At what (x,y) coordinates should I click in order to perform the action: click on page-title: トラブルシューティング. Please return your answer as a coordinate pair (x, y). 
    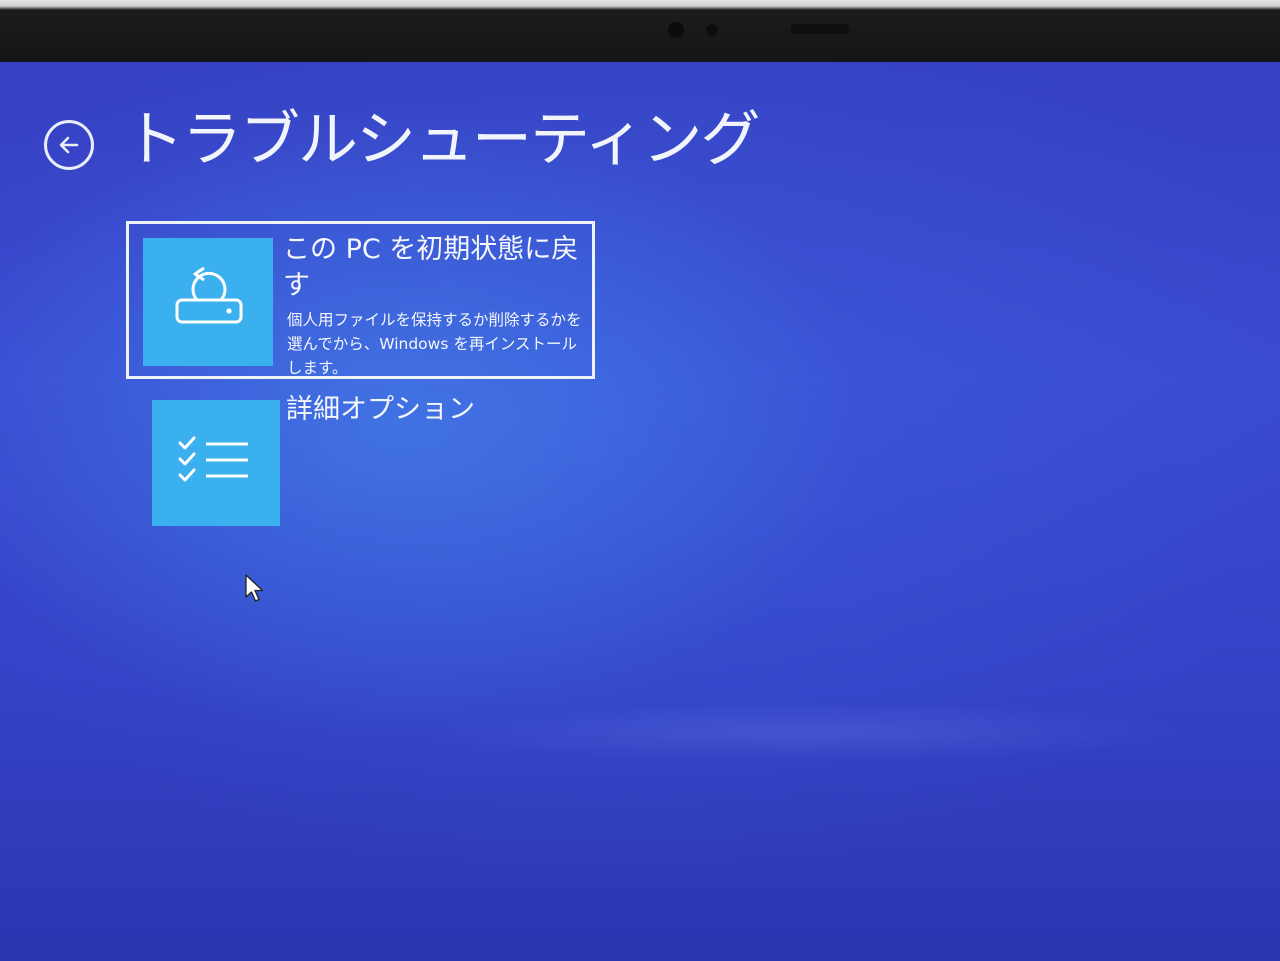
    Looking at the image, I should click on (442, 140).